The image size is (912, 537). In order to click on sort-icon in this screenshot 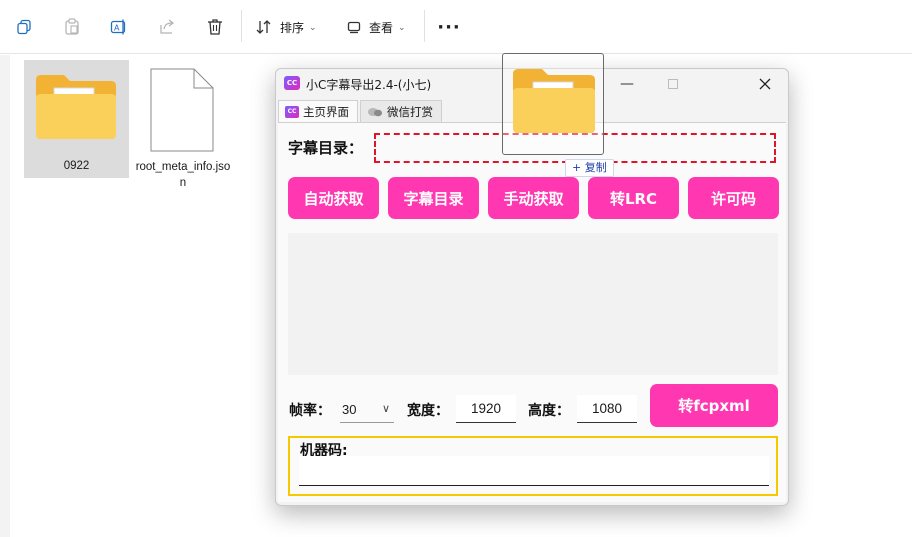, I will do `click(263, 27)`.